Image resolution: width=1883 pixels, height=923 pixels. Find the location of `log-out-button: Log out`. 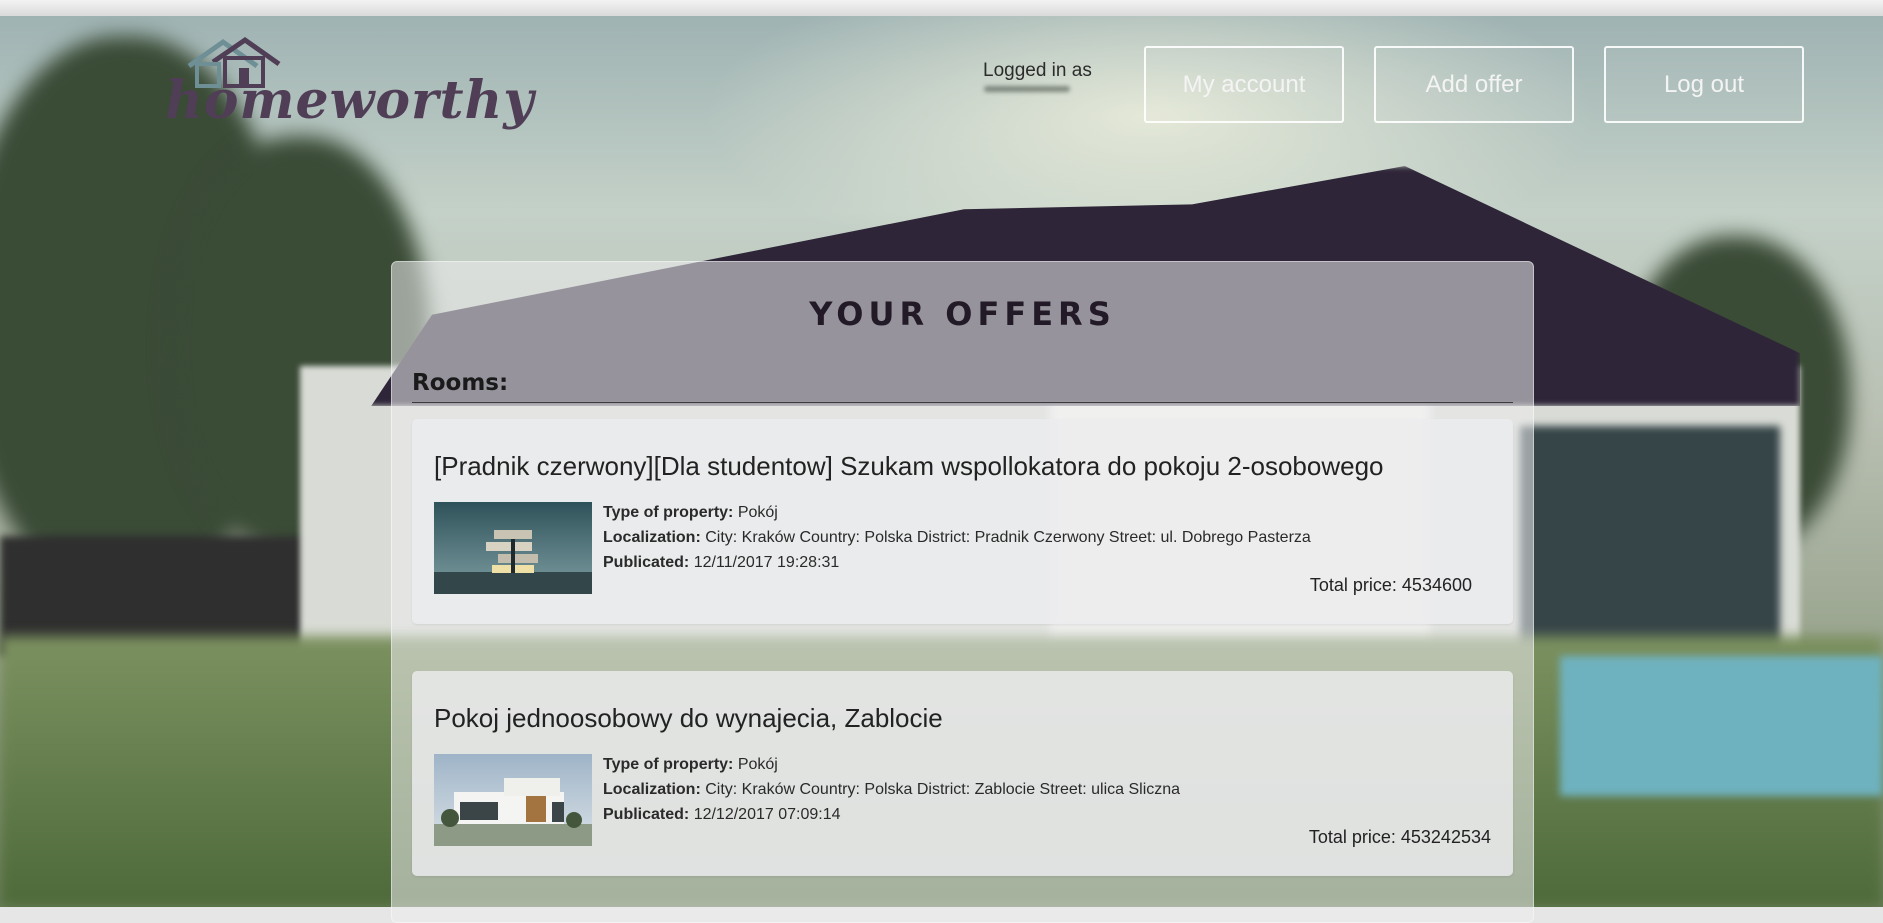

log-out-button: Log out is located at coordinates (1704, 84).